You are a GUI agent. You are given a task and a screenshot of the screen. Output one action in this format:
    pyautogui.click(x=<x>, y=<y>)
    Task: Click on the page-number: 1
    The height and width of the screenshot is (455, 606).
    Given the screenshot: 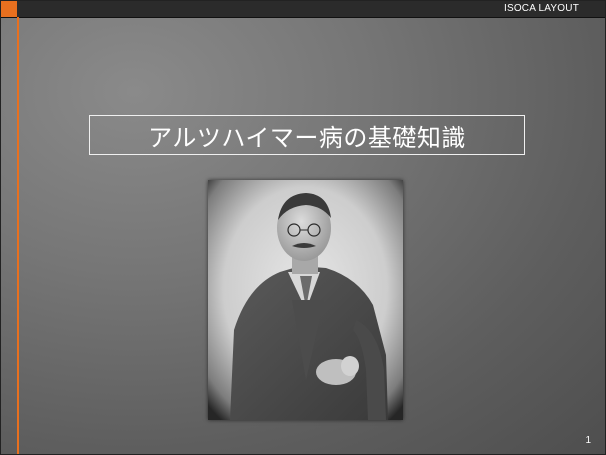 What is the action you would take?
    pyautogui.click(x=588, y=440)
    